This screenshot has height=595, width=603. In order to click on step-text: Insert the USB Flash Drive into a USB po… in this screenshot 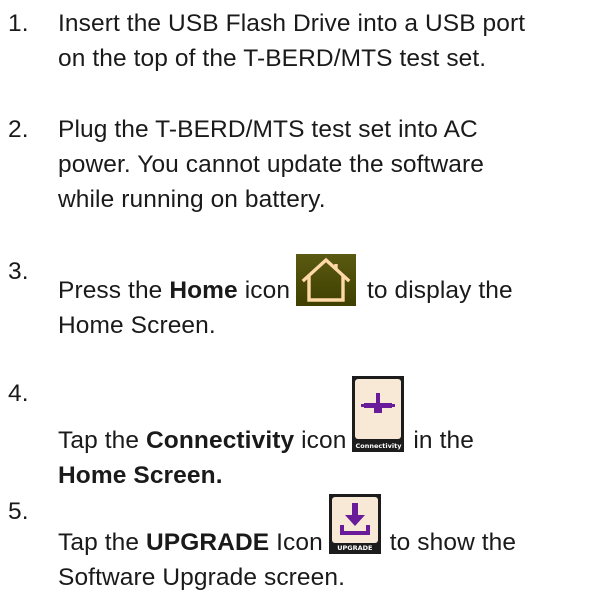, I will do `click(328, 41)`.